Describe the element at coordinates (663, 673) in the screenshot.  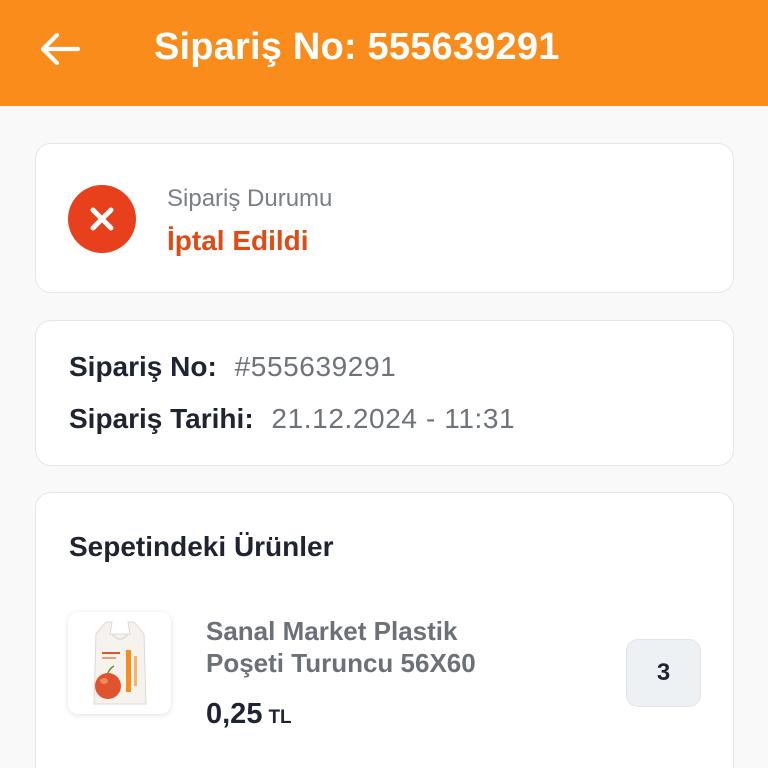
I see `product-quantity-badge: 3` at that location.